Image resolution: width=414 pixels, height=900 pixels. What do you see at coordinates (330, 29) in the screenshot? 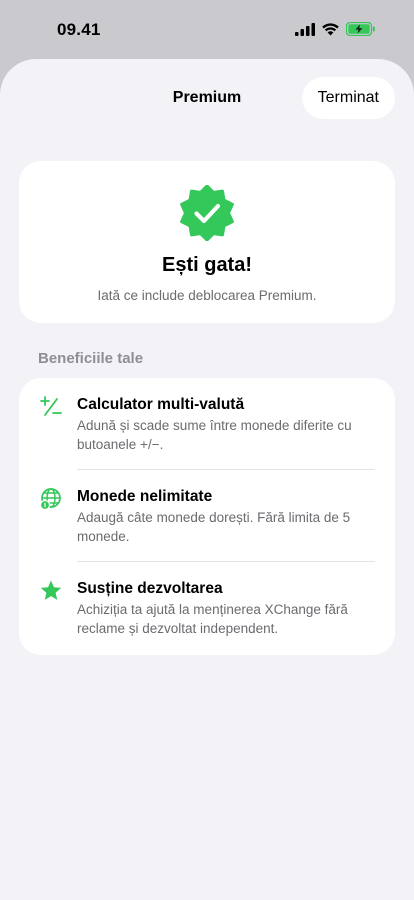
I see `wifi-icon` at bounding box center [330, 29].